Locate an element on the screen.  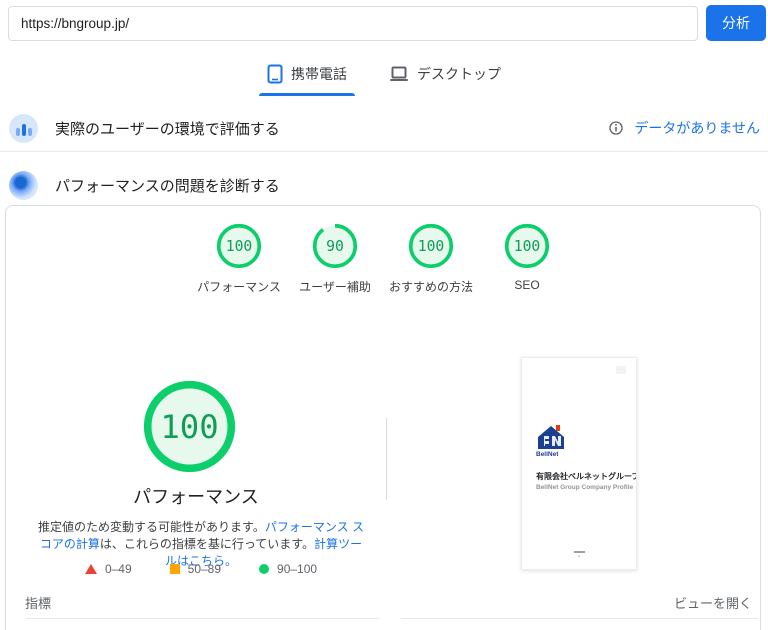
tab-desktop-label: デスクトップ is located at coordinates (459, 74).